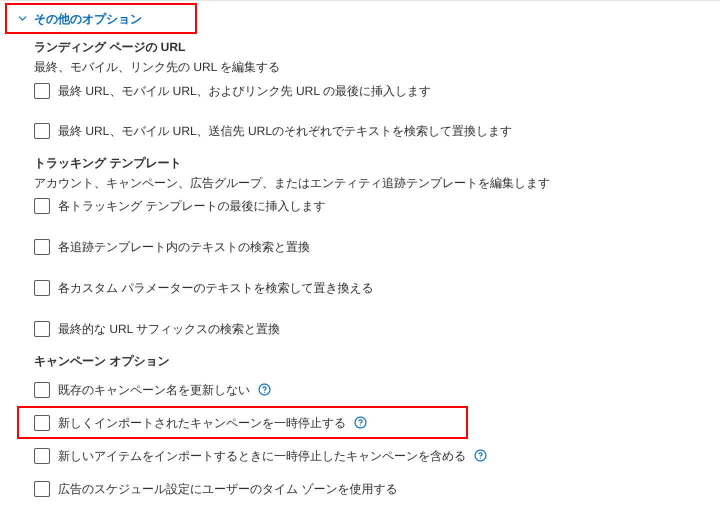  I want to click on checkbox-label: 最終 URL、モバイル URL、送信先 URLのそれぞれでテキストを検索して置換します, so click(285, 131).